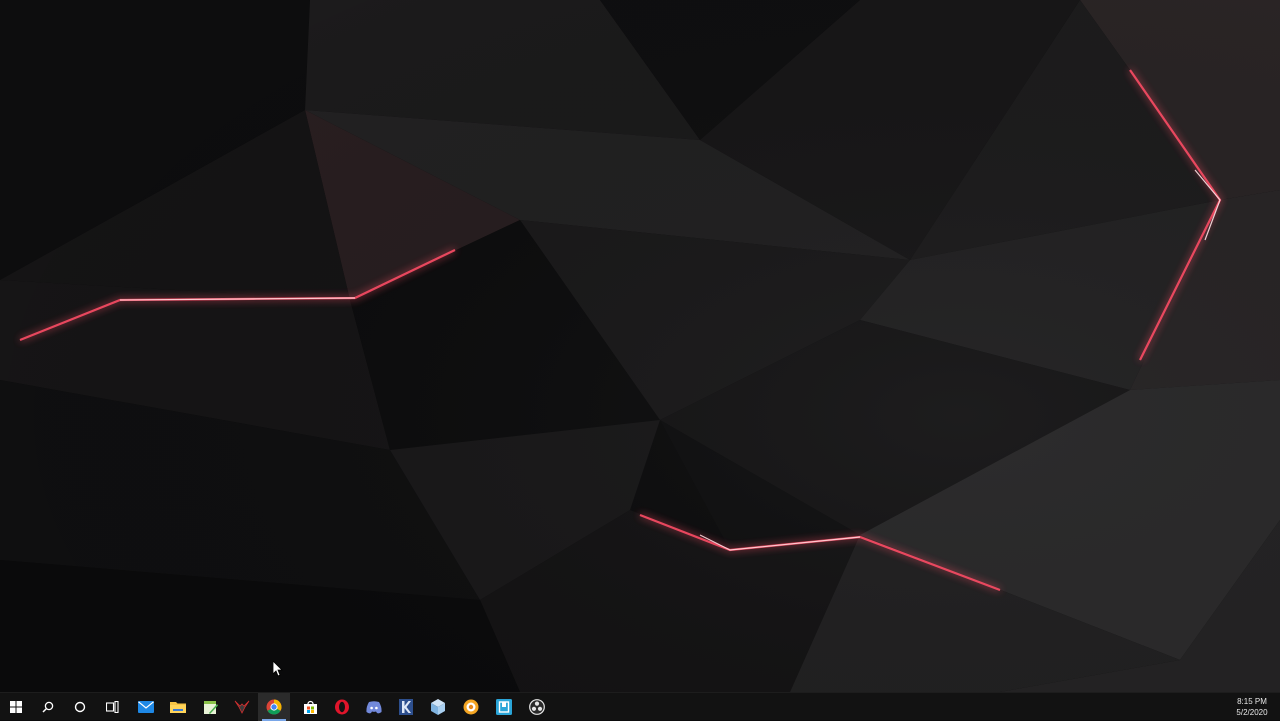  I want to click on taskbar-app-microsoft-store, so click(310, 707).